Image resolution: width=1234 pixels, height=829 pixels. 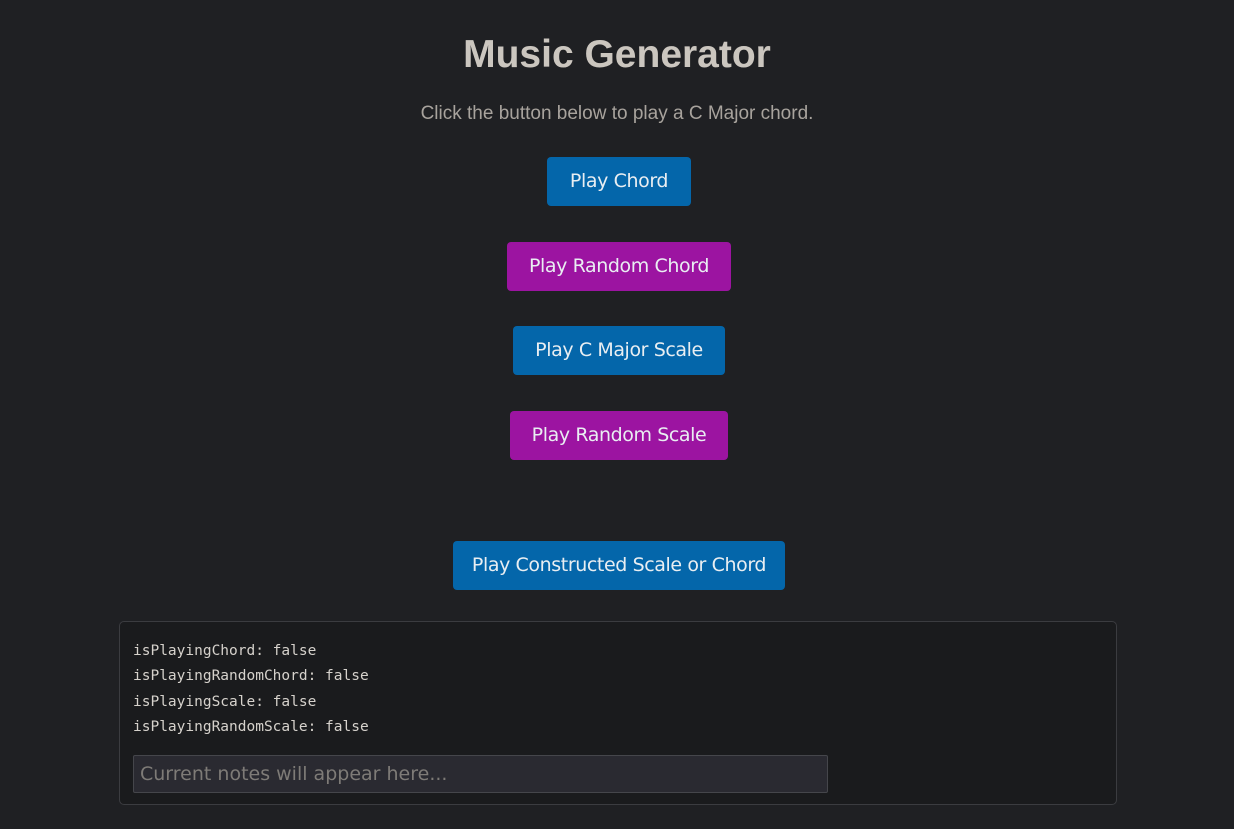 I want to click on play-chord-button: Play Chord, so click(x=619, y=181).